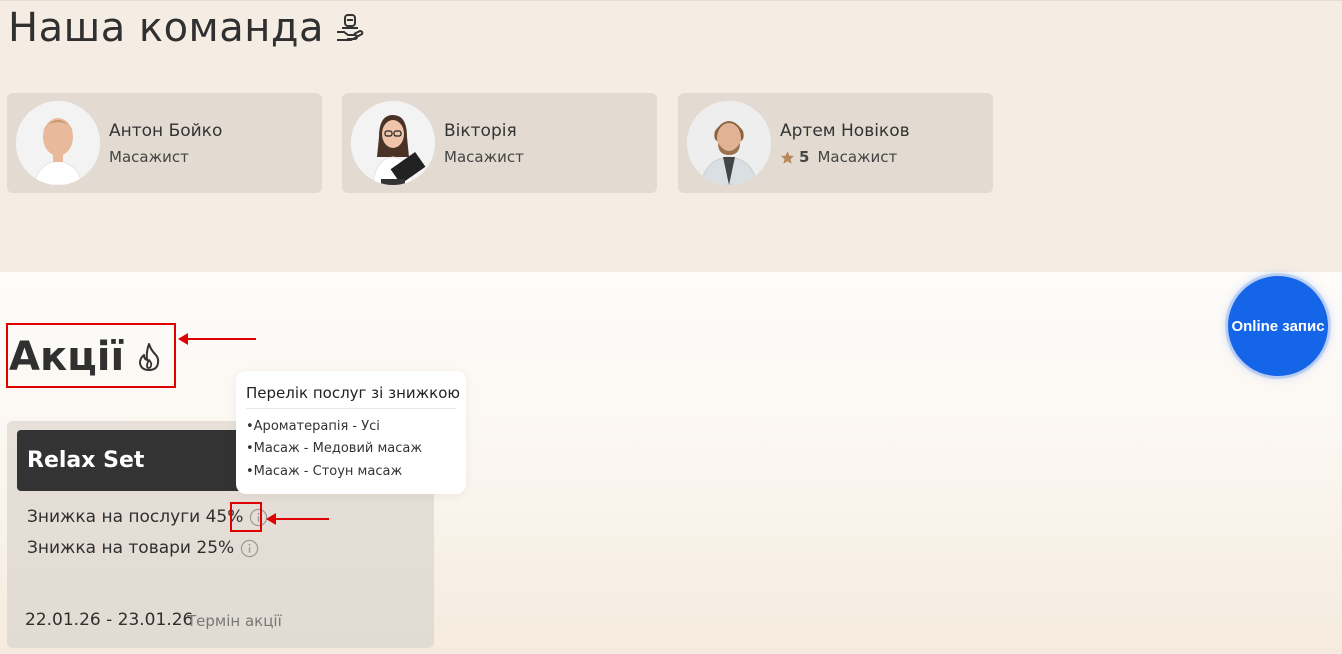 The height and width of the screenshot is (654, 1342). I want to click on goods-discount-line: Знижка на товари 25%, so click(143, 548).